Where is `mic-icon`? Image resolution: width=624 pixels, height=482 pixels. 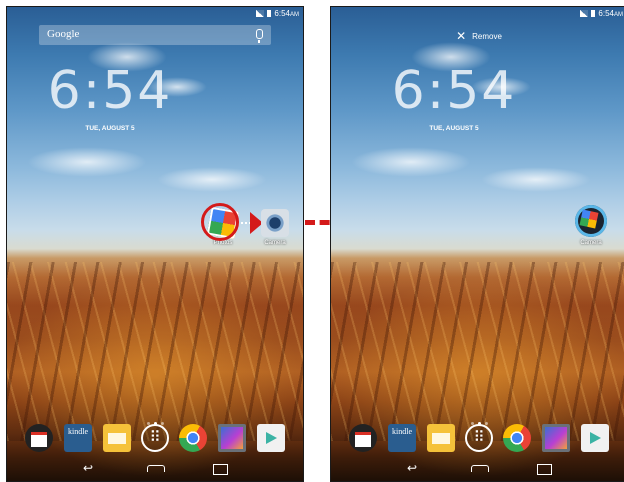
mic-icon is located at coordinates (259, 36).